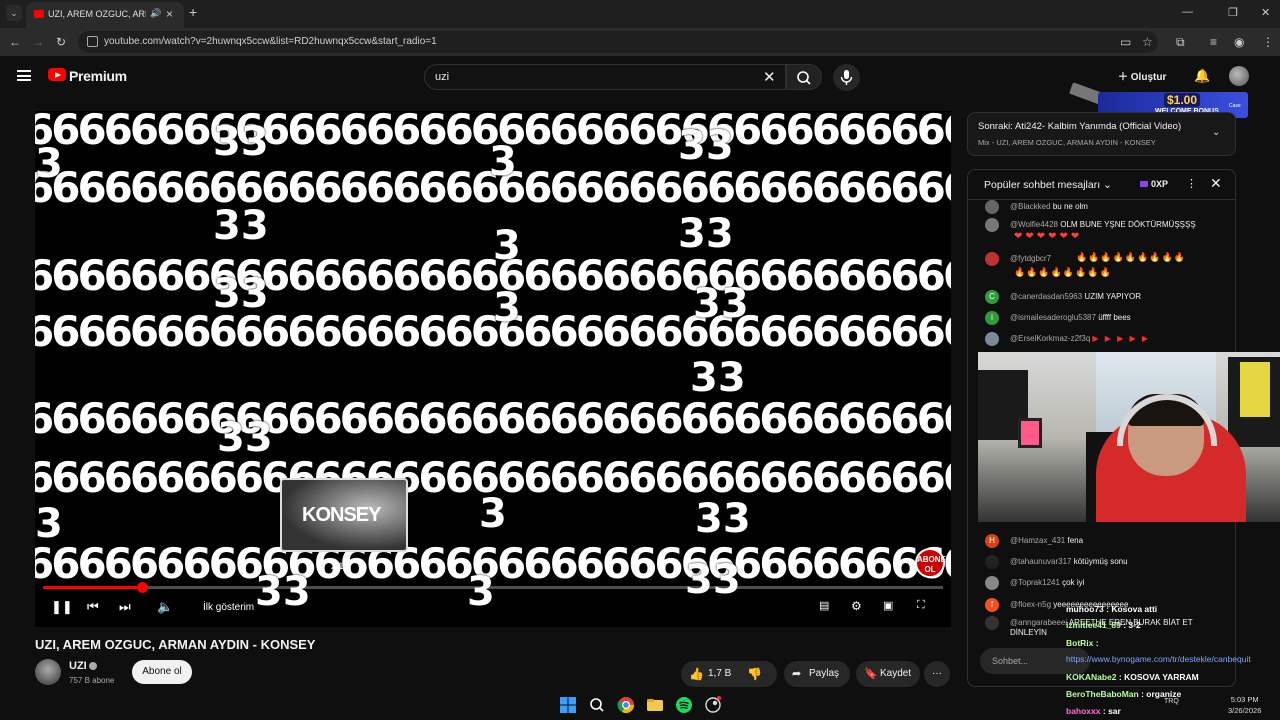 Image resolution: width=1280 pixels, height=720 pixels. Describe the element at coordinates (1125, 42) in the screenshot. I see `cast-icon: ▭` at that location.